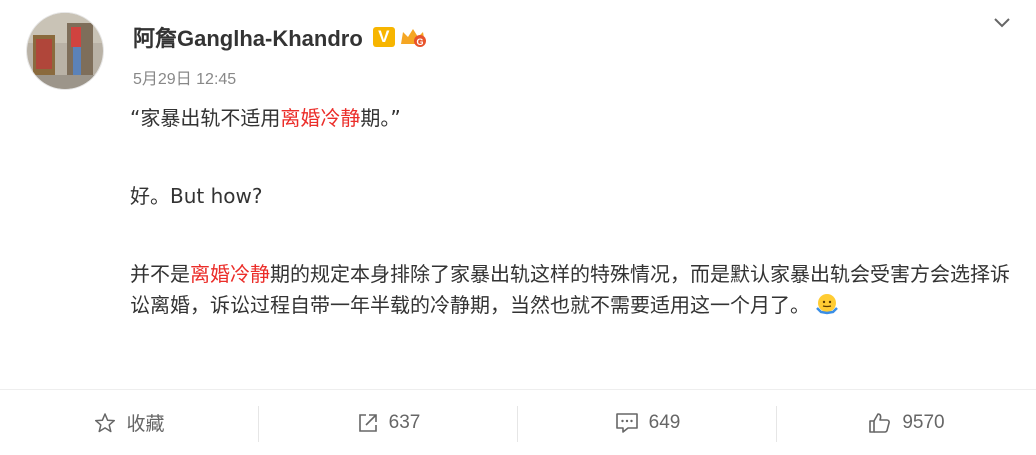 This screenshot has width=1036, height=455. I want to click on text-span: 期。”, so click(380, 118).